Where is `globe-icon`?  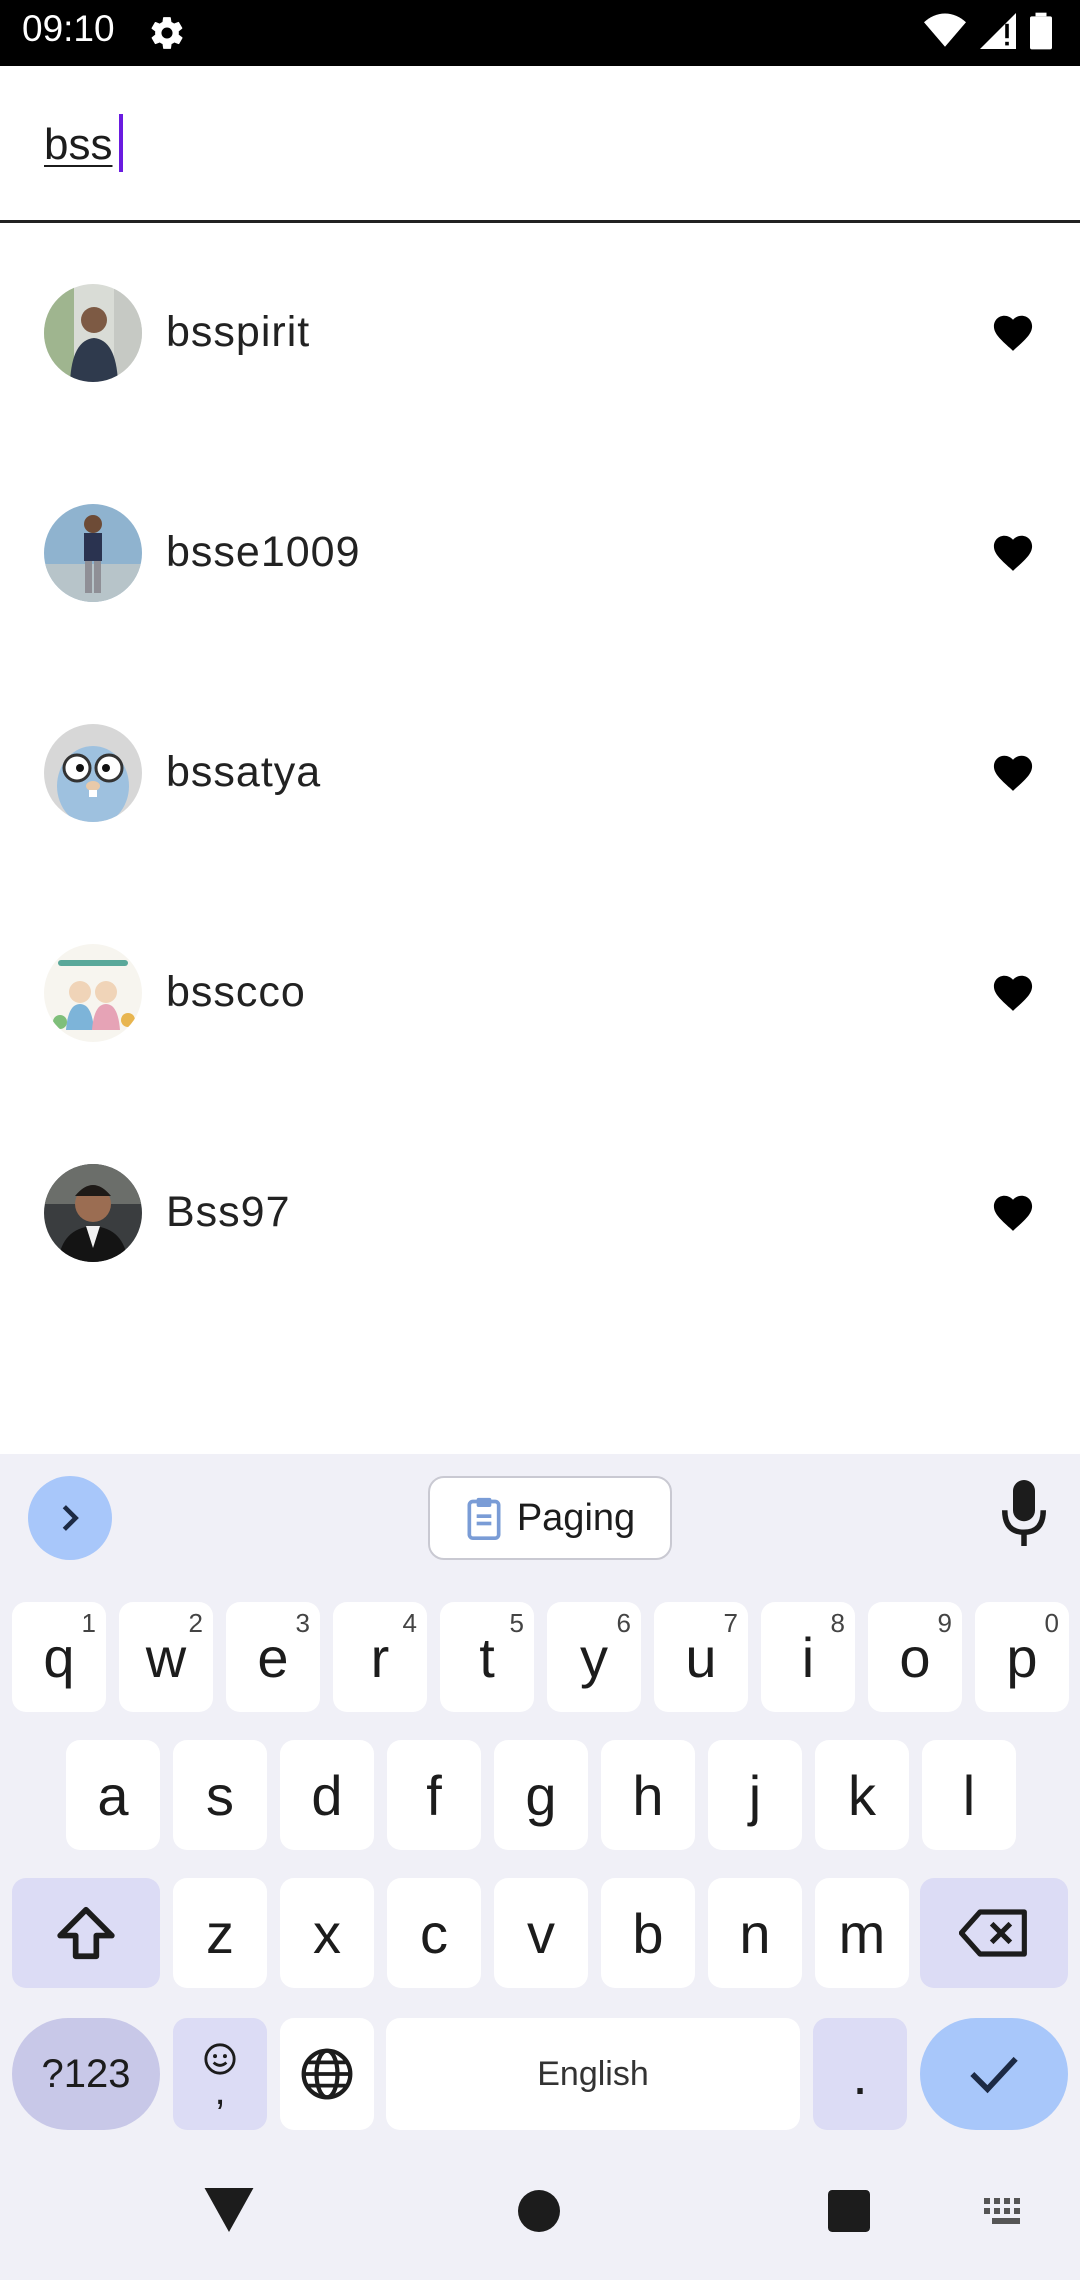 globe-icon is located at coordinates (327, 2074).